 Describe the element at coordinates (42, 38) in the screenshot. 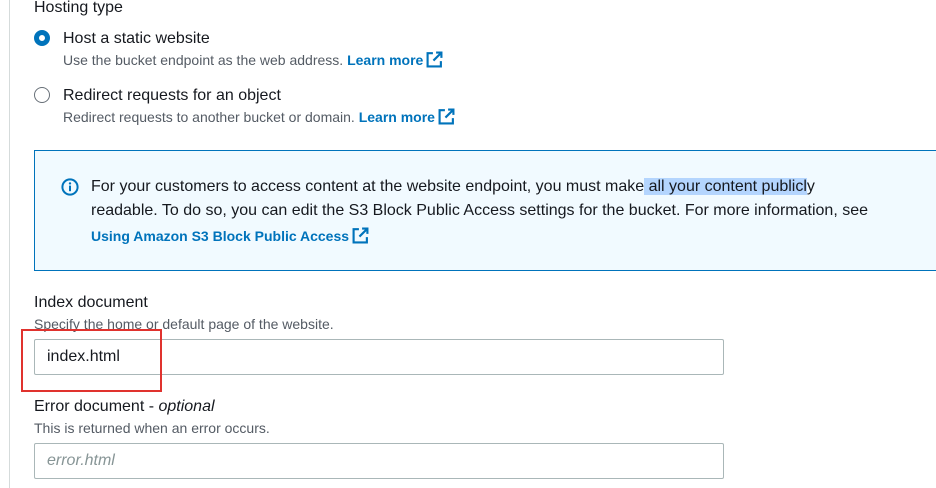

I see `host-static-website-radio` at that location.